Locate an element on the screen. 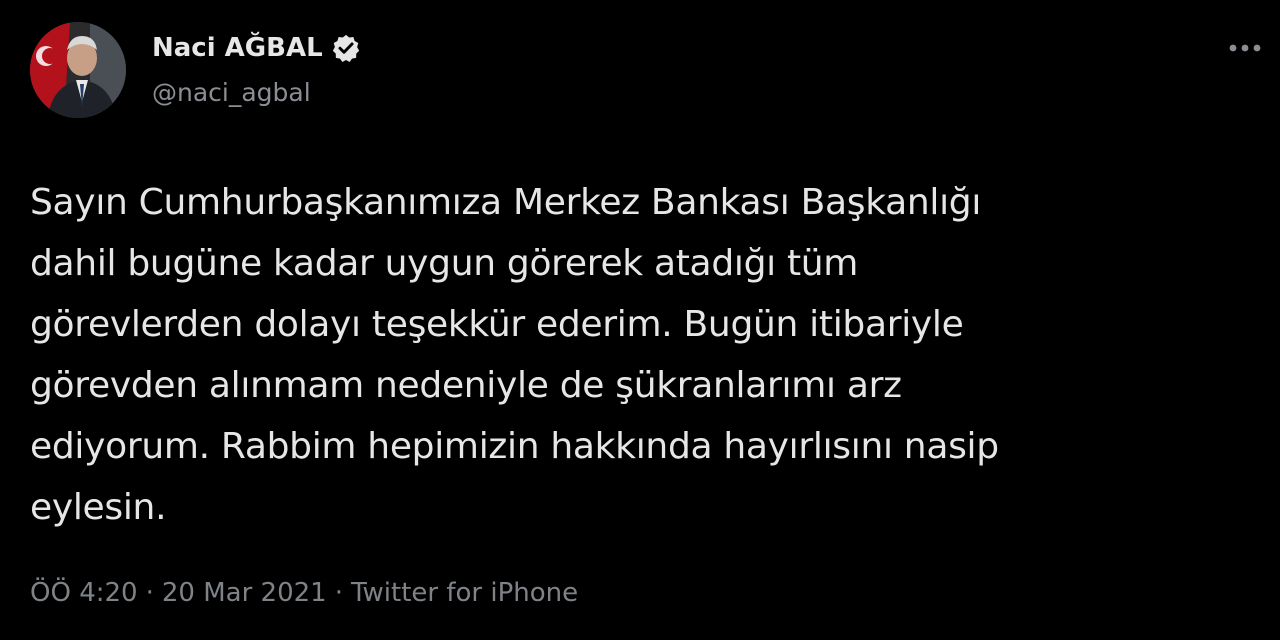 This screenshot has width=1280, height=640. profile-photo-icon is located at coordinates (78, 70).